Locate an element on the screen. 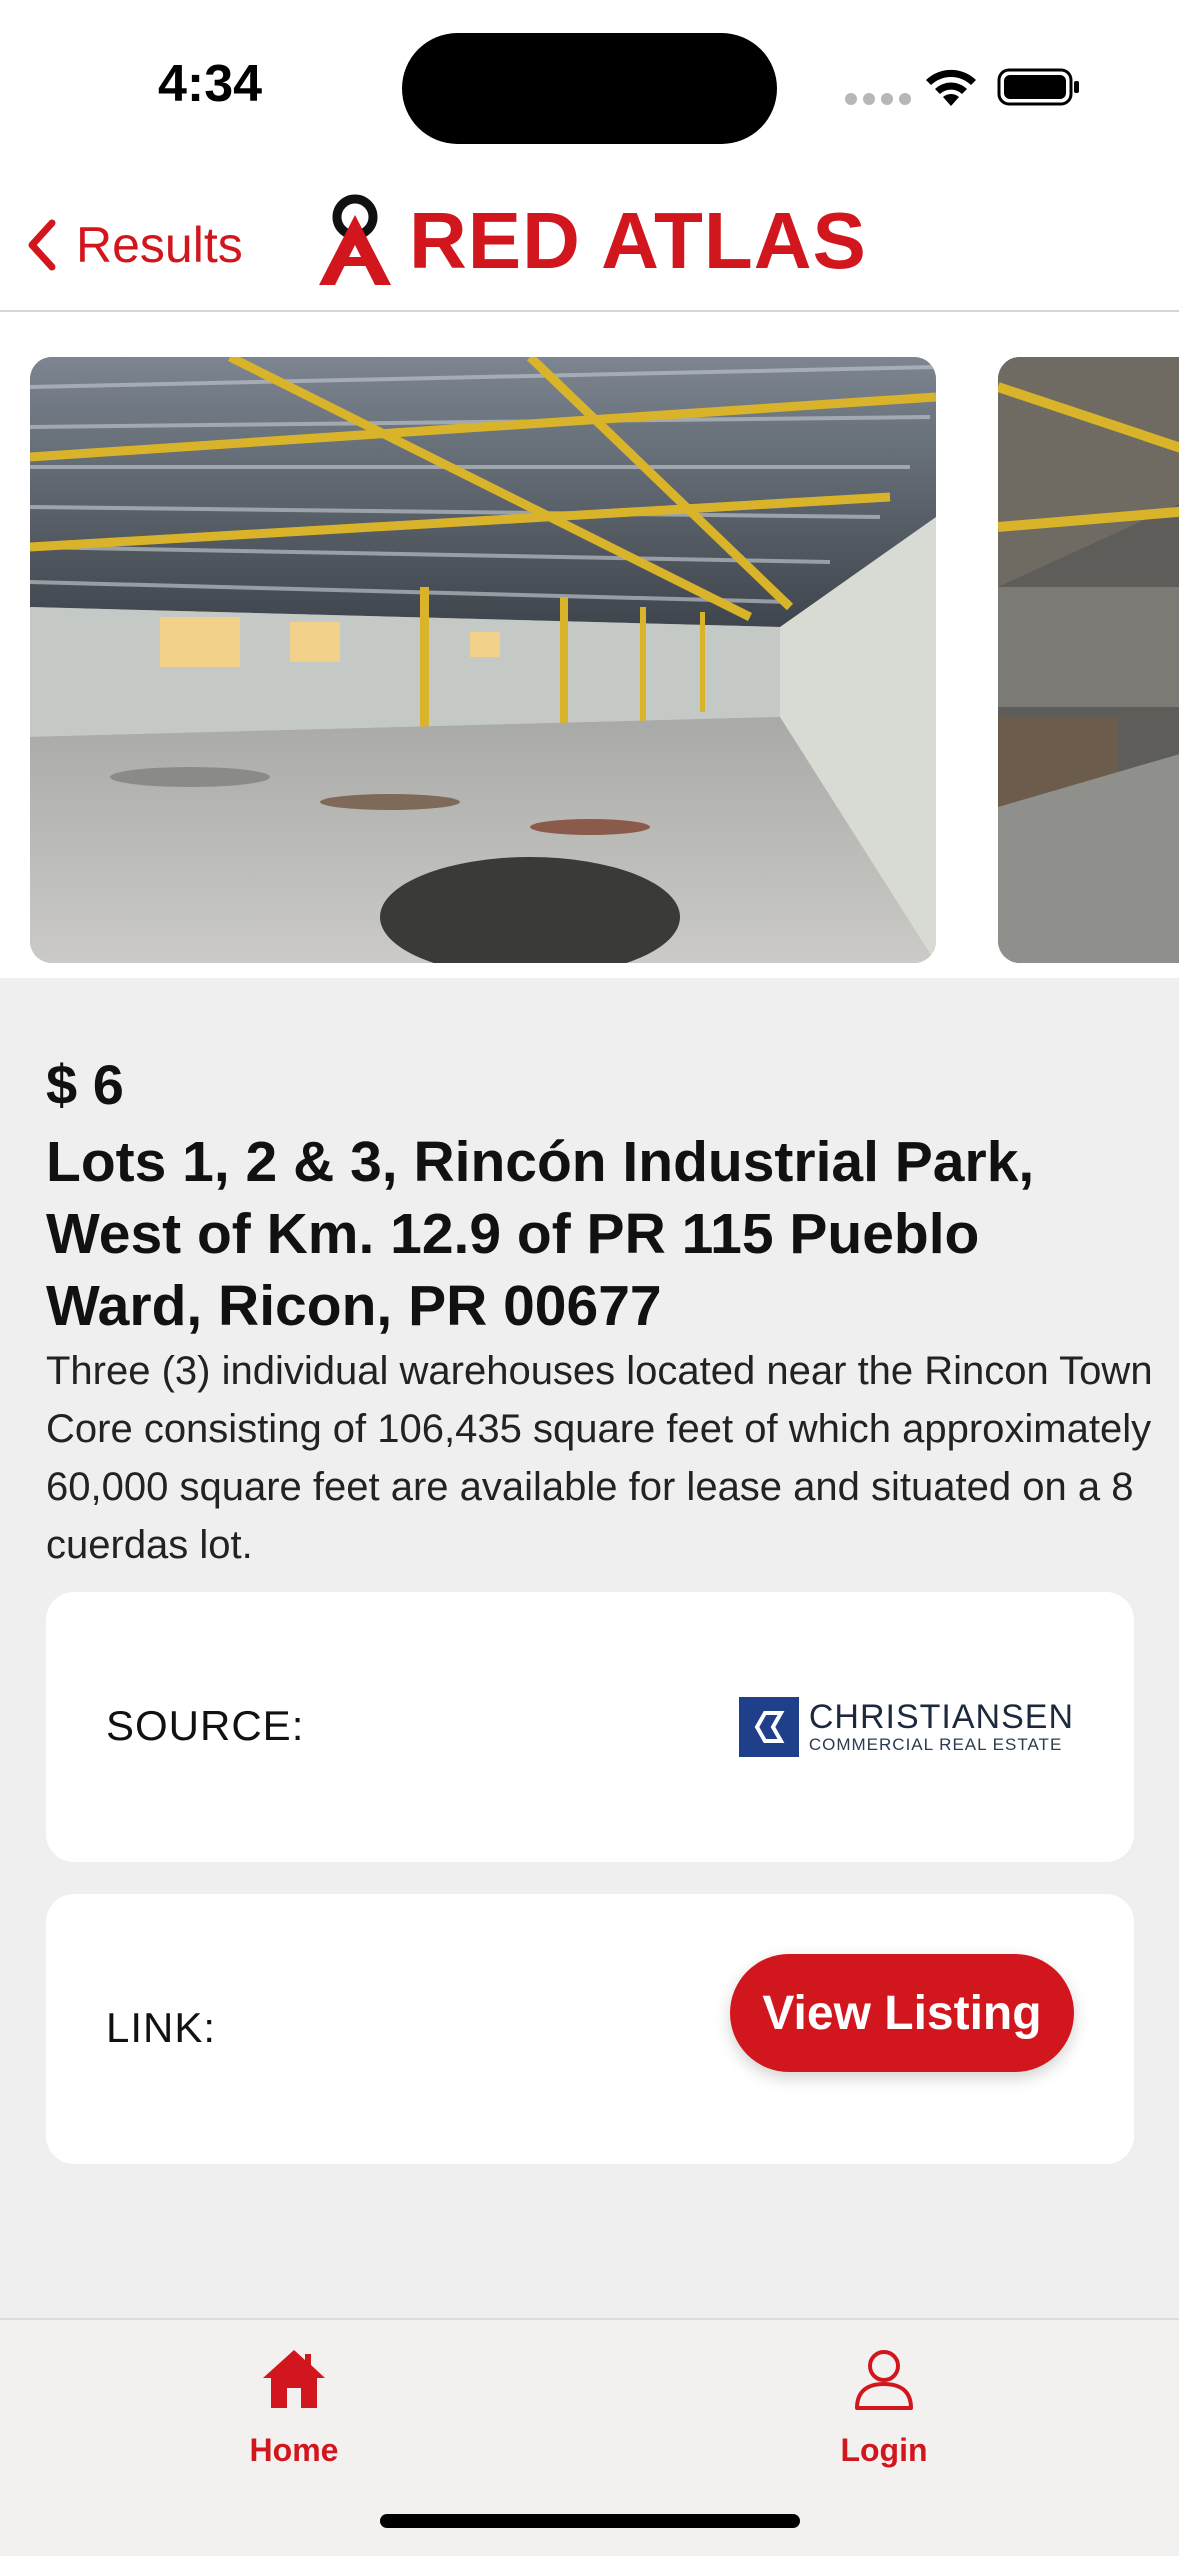 Image resolution: width=1179 pixels, height=2556 pixels. tab-login: Login is located at coordinates (884, 2416).